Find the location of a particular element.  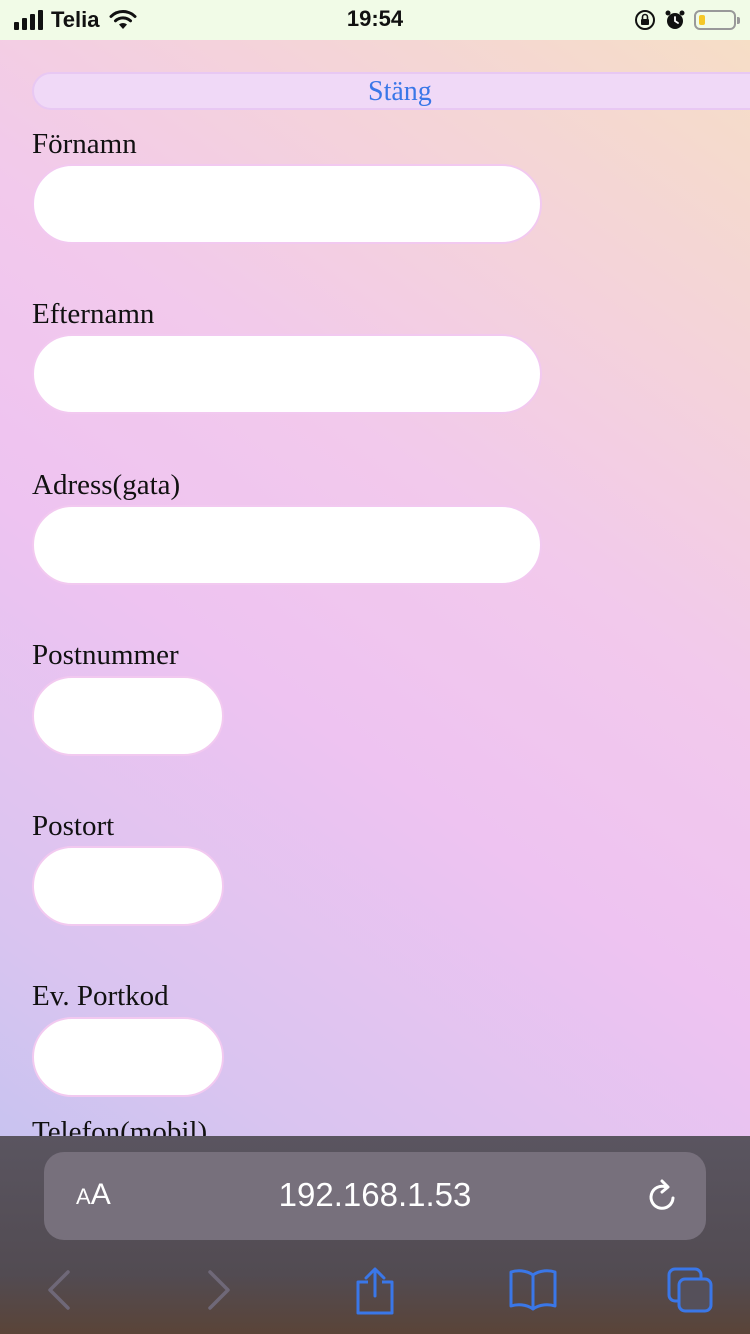

url-text: 192.168.1.53 is located at coordinates (375, 1195).